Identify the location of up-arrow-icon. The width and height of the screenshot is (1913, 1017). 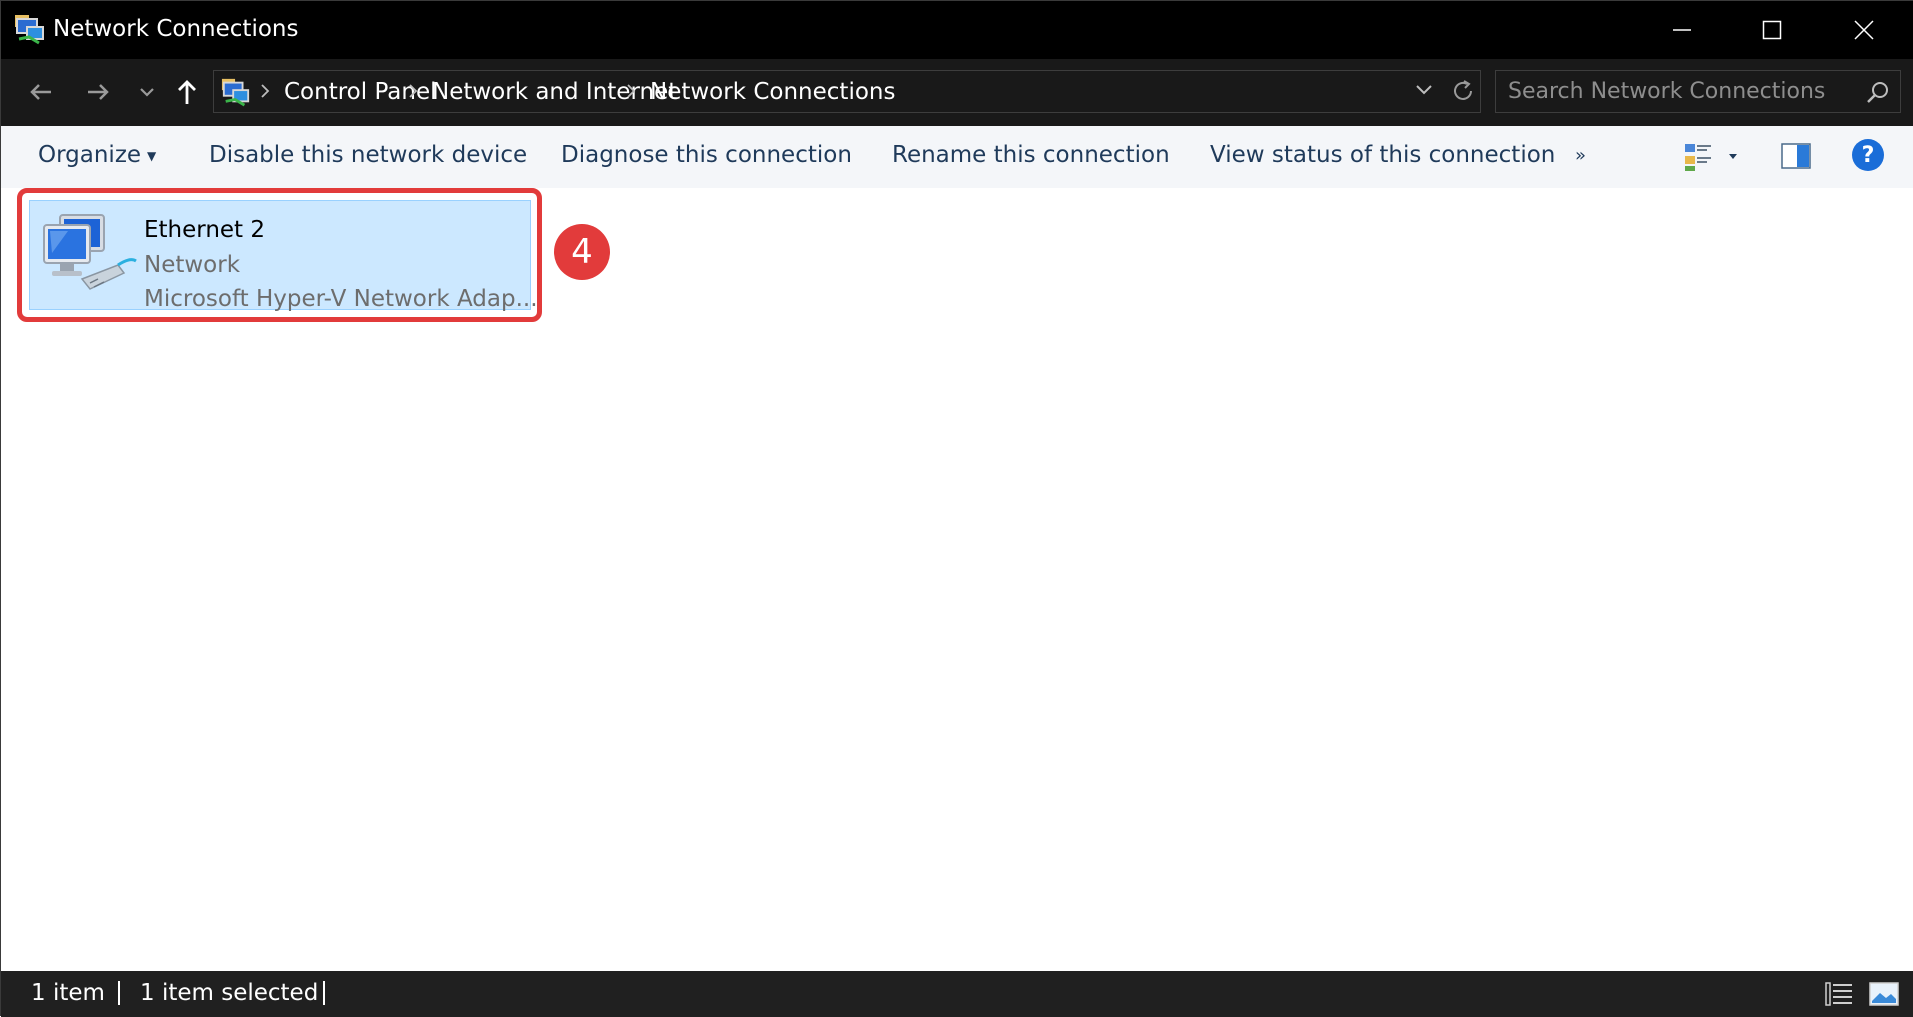
(187, 92).